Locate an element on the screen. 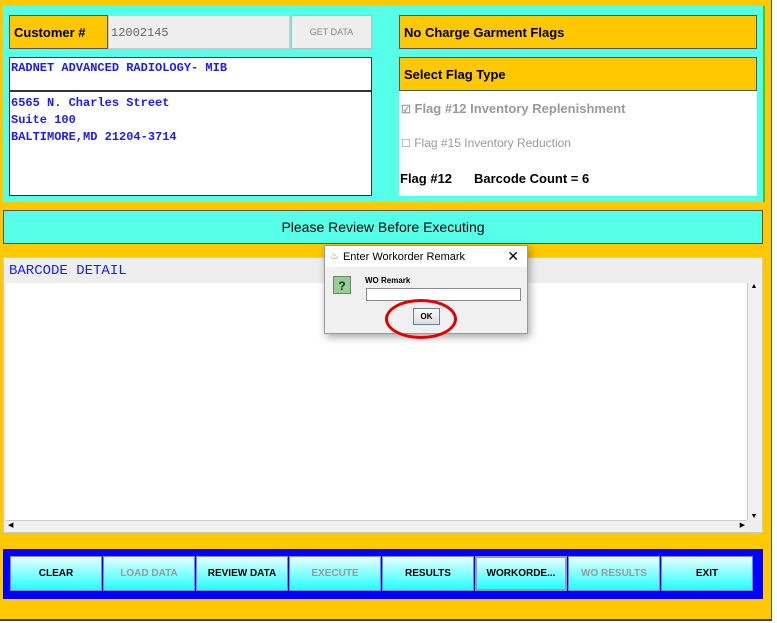  customer-name: RADNET ADVANCED RADIOLOGY- MIB is located at coordinates (190, 74).